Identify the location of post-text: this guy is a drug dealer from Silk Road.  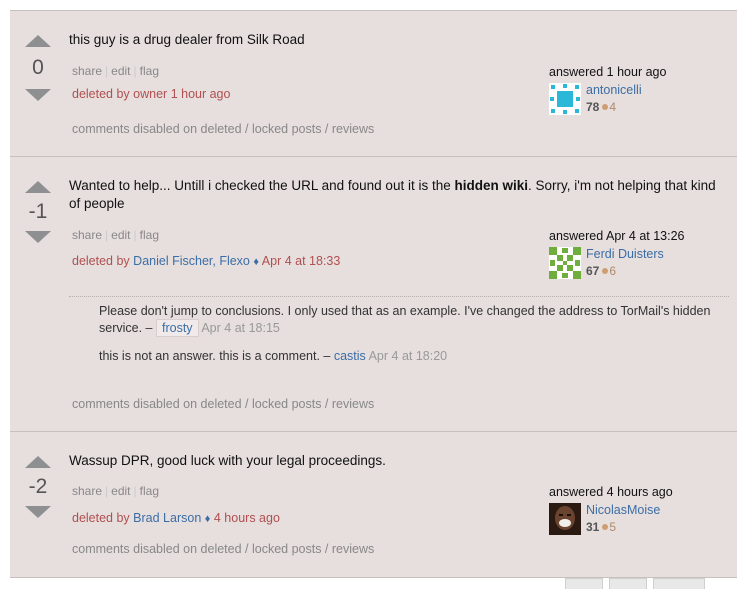
(187, 39).